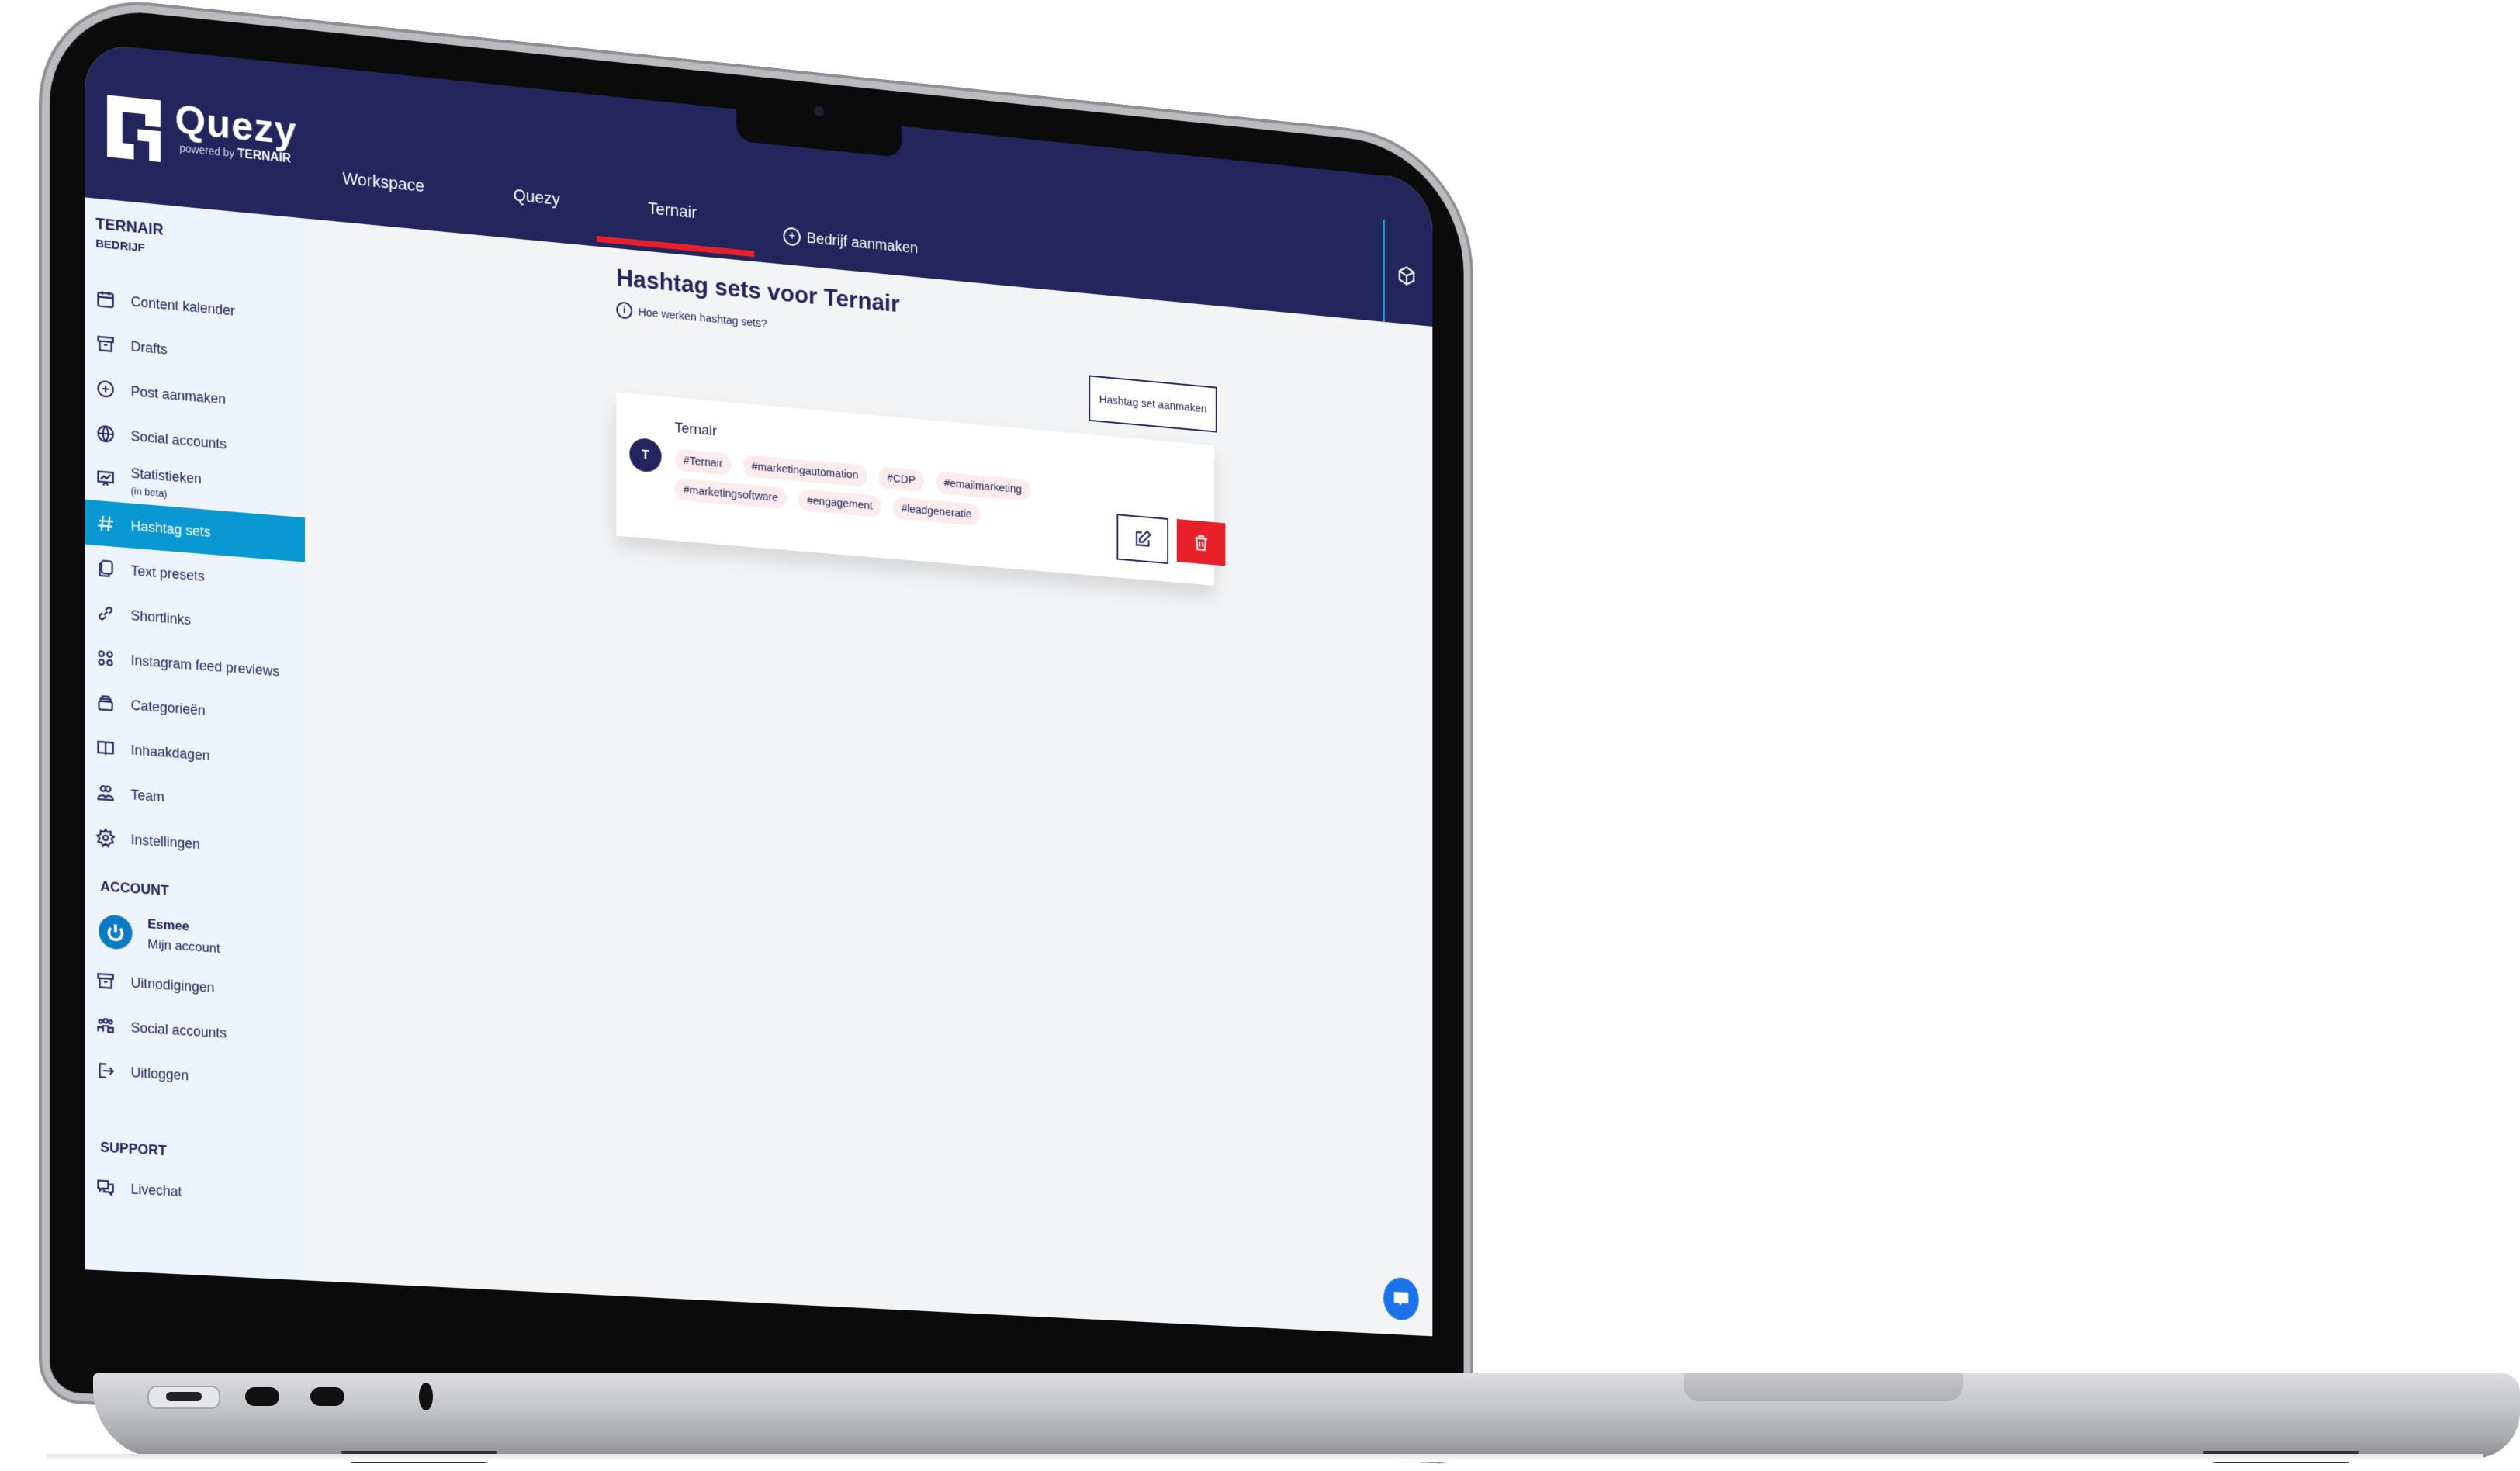  What do you see at coordinates (120, 246) in the screenshot?
I see `org-type: BEDRIJF` at bounding box center [120, 246].